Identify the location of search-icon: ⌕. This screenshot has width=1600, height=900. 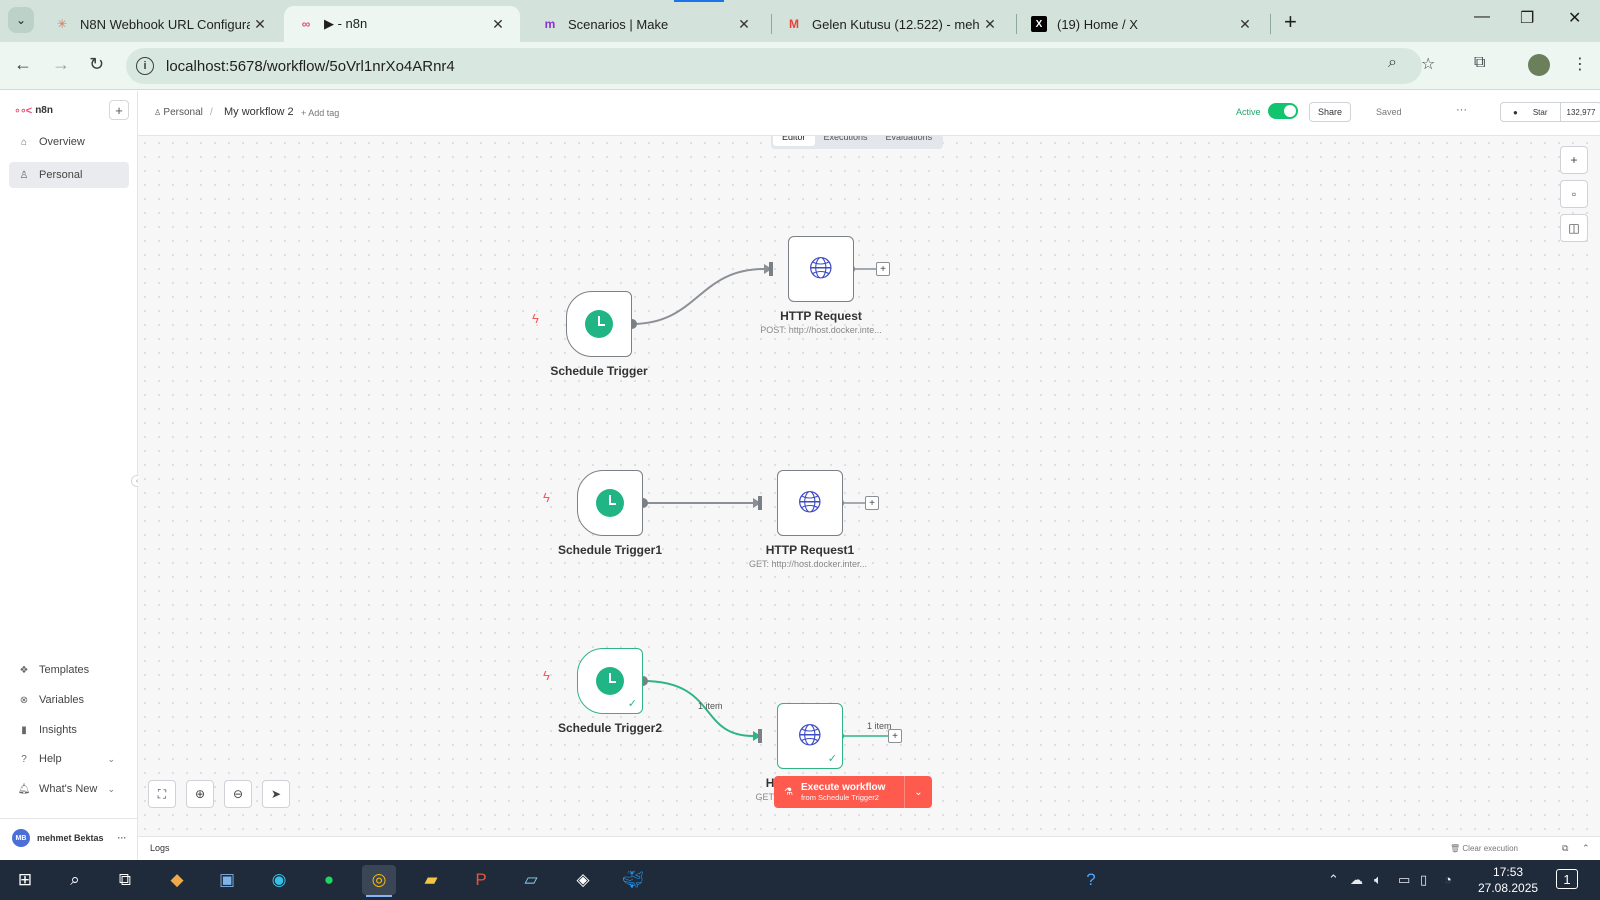
(75, 880).